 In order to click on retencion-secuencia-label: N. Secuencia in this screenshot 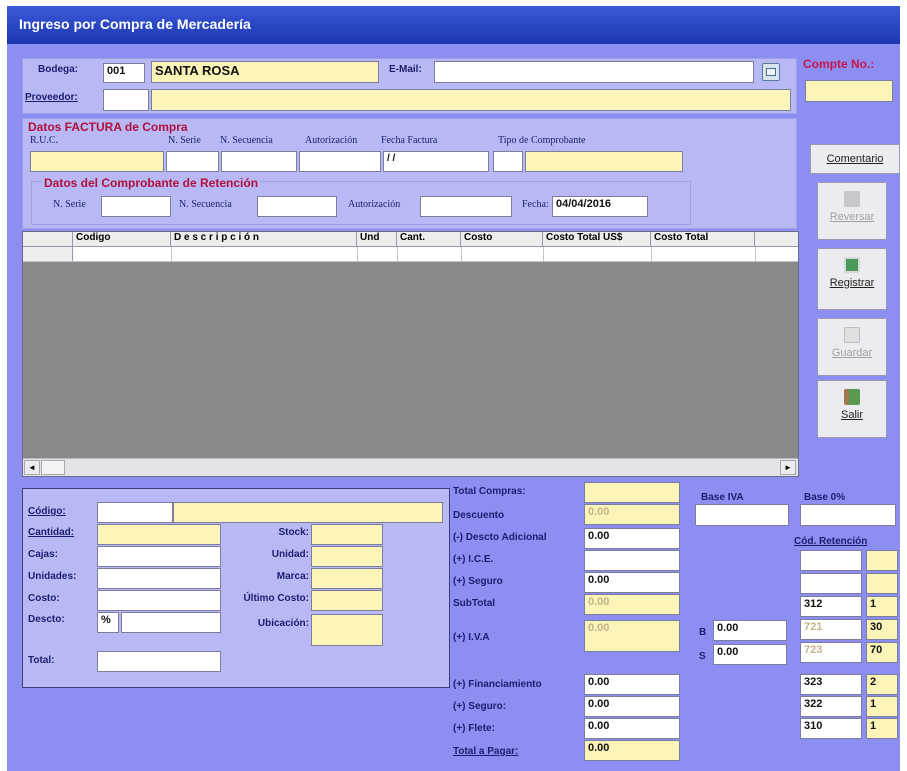, I will do `click(205, 204)`.